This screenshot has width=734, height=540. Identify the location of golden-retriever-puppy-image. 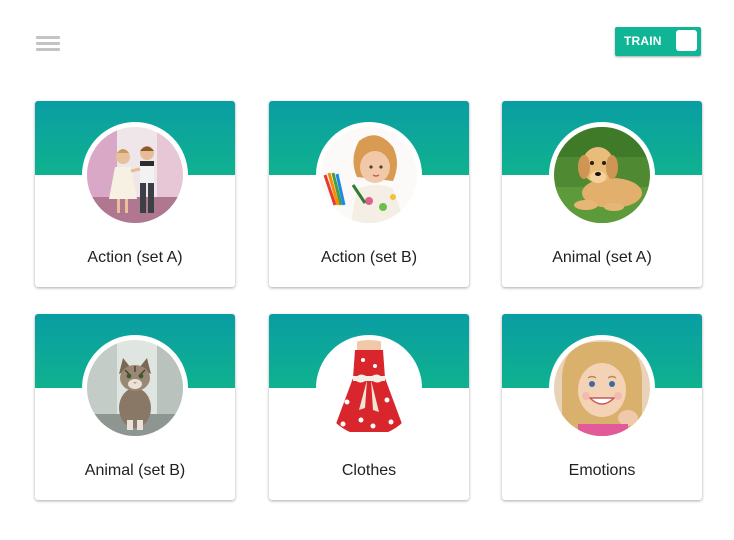
(602, 175).